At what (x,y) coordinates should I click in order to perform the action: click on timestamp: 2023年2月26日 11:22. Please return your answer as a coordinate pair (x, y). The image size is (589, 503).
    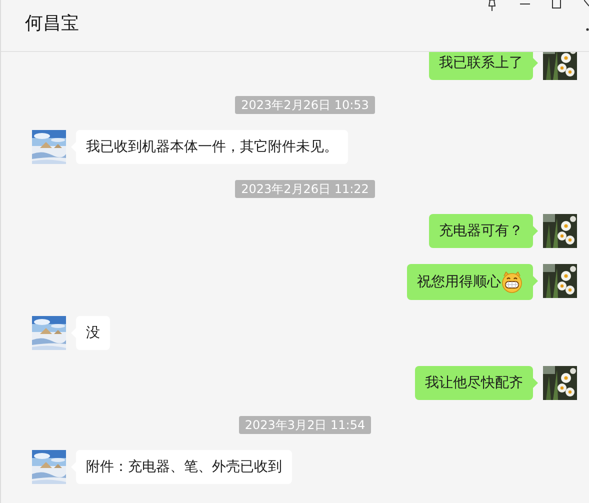
    Looking at the image, I should click on (305, 189).